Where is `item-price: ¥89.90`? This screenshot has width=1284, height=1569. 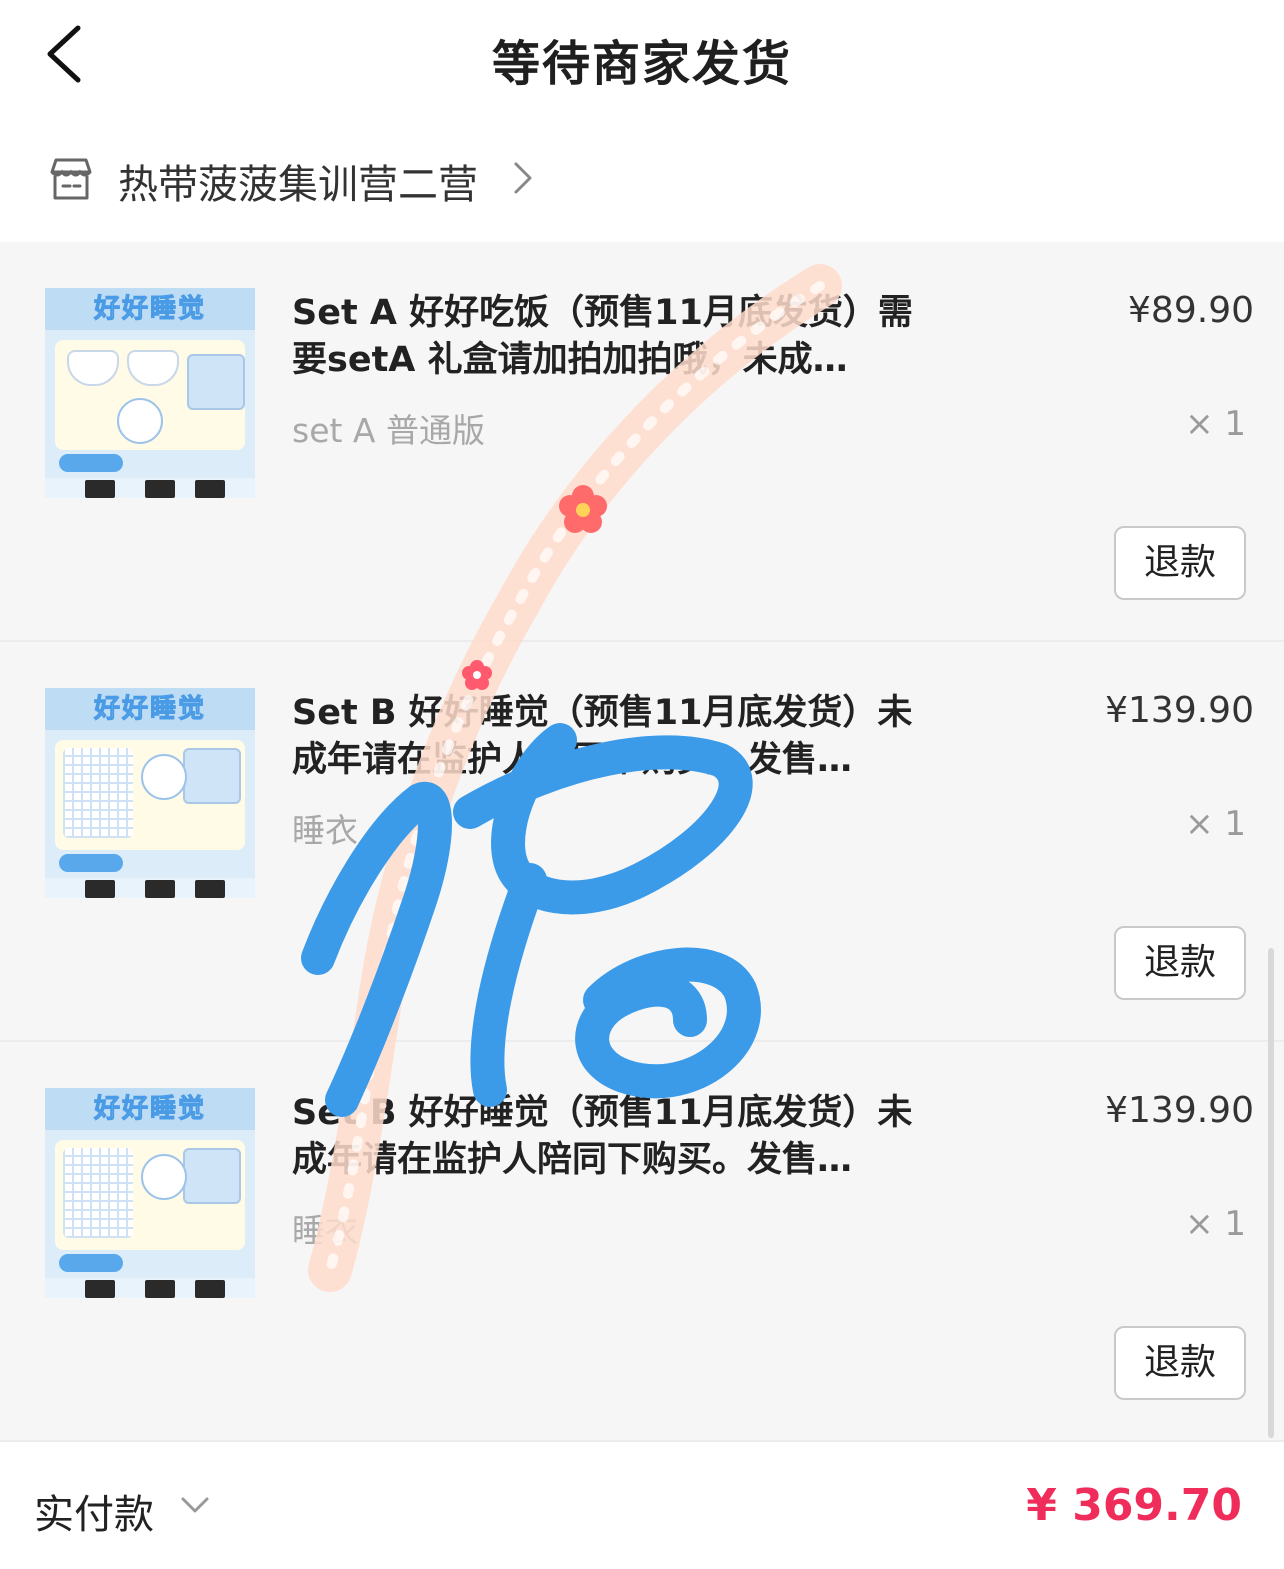 item-price: ¥89.90 is located at coordinates (1191, 310).